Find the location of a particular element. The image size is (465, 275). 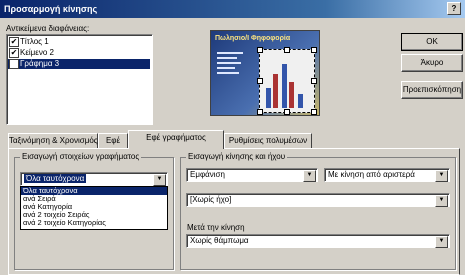

dialog-title-bar: Προσαρμογή κίνησης is located at coordinates (232, 9).